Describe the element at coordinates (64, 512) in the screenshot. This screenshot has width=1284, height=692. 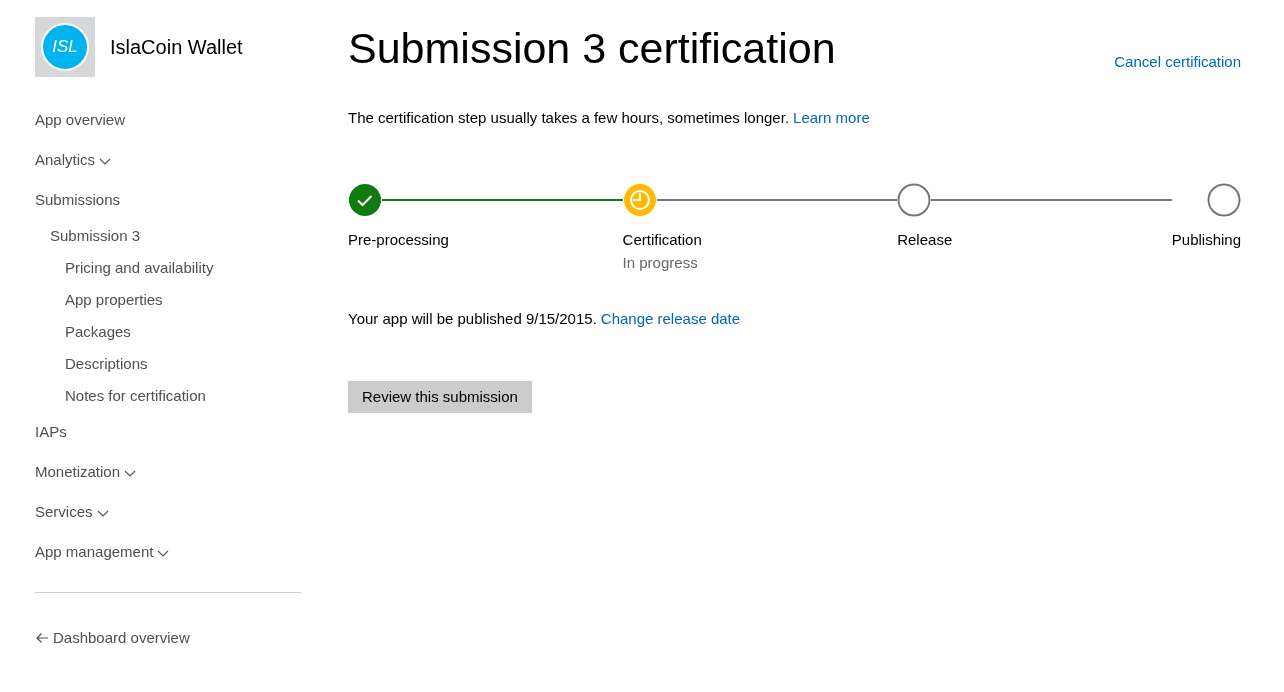
I see `nav-link: Services` at that location.